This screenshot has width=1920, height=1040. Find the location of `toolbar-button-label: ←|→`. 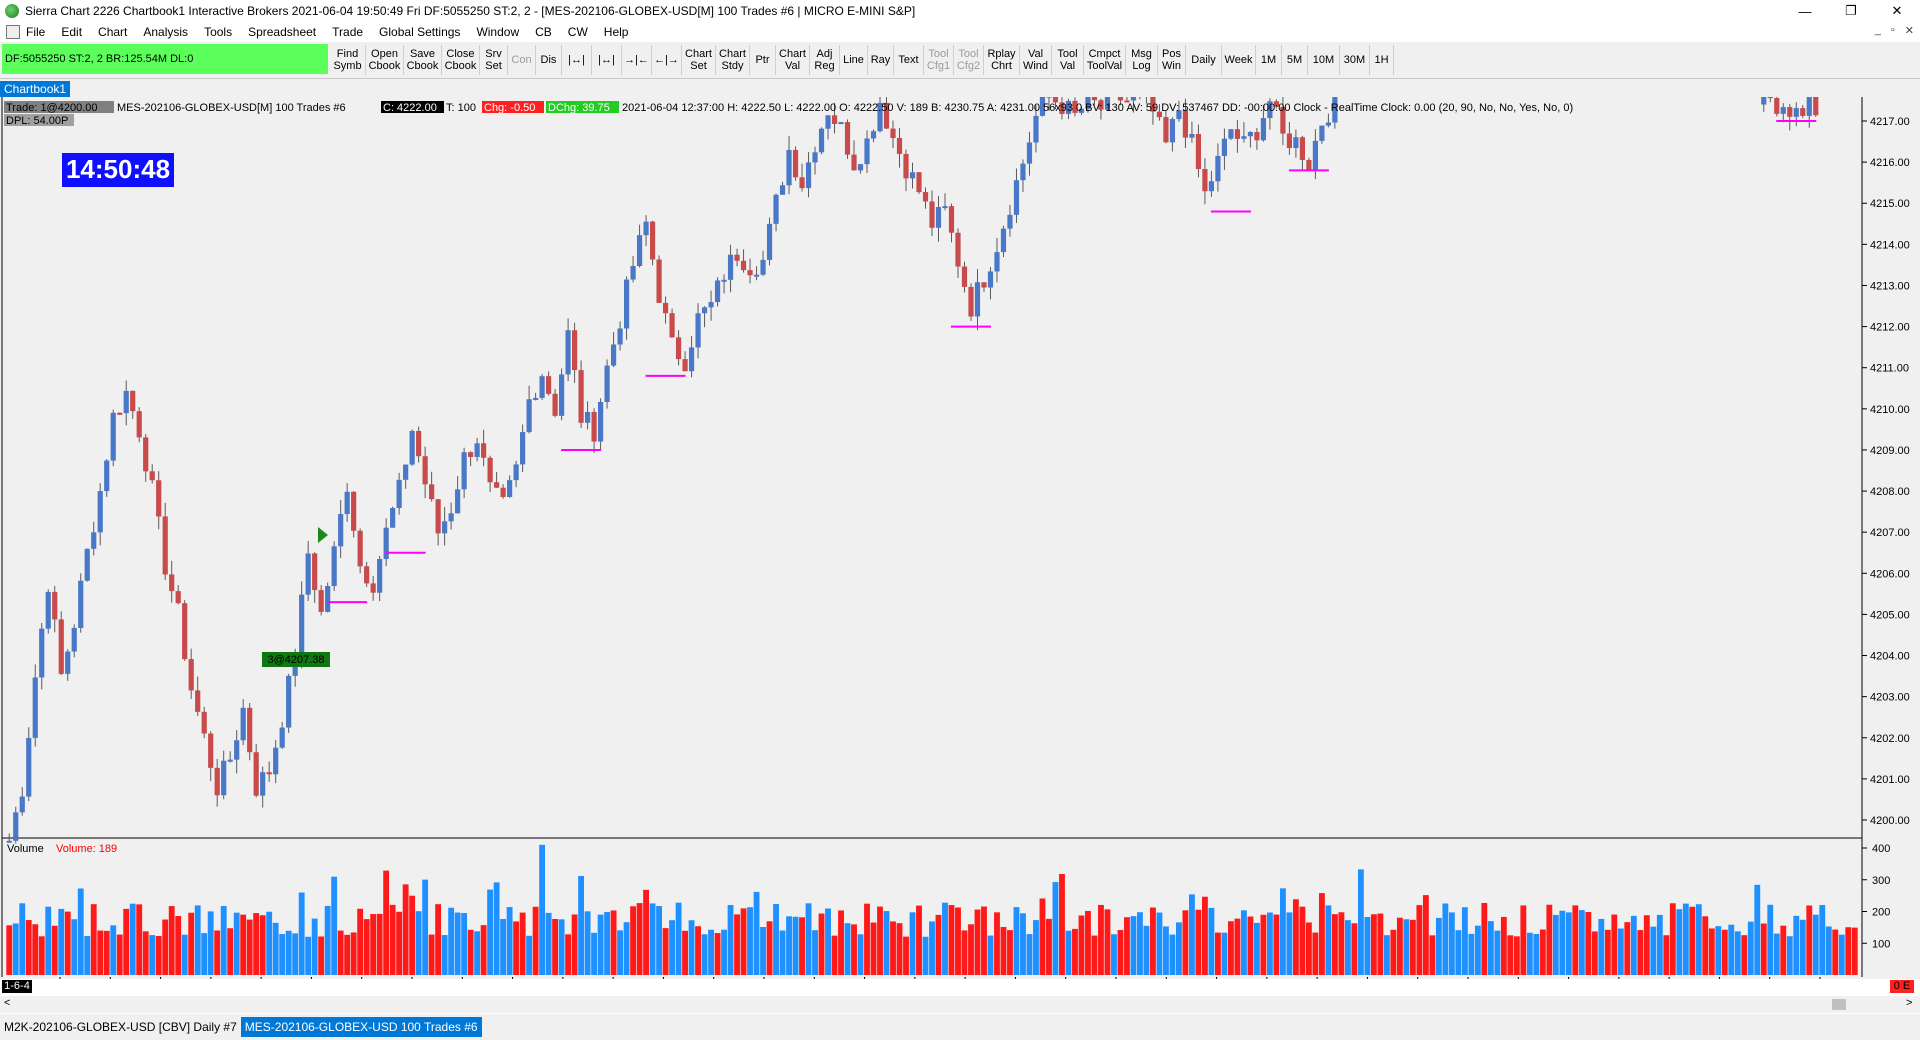

toolbar-button-label: ←|→ is located at coordinates (666, 60).